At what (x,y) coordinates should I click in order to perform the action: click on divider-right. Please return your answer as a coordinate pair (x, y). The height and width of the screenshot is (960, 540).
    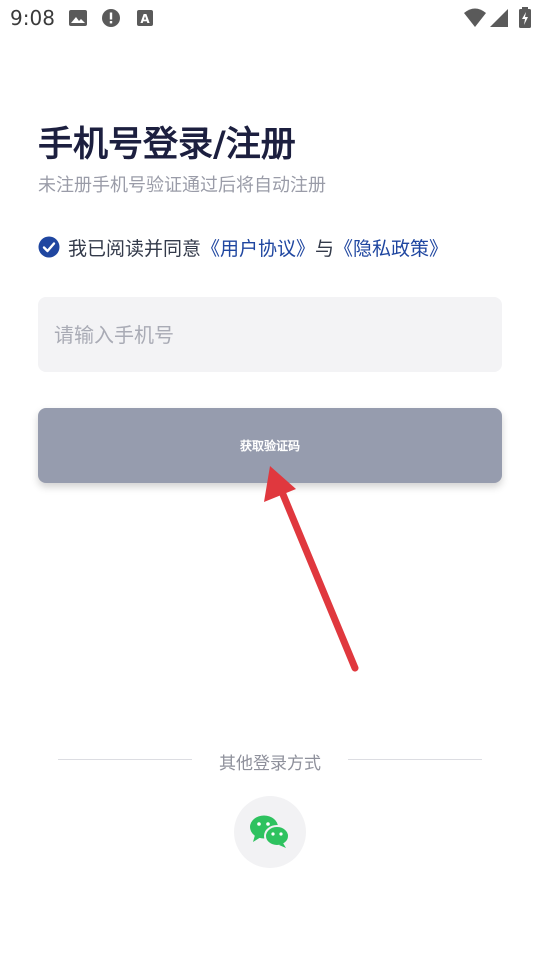
    Looking at the image, I should click on (415, 759).